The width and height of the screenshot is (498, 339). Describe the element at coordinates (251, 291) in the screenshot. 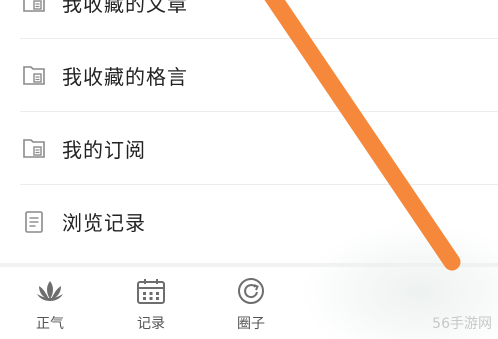

I see `circle-refresh-icon` at that location.